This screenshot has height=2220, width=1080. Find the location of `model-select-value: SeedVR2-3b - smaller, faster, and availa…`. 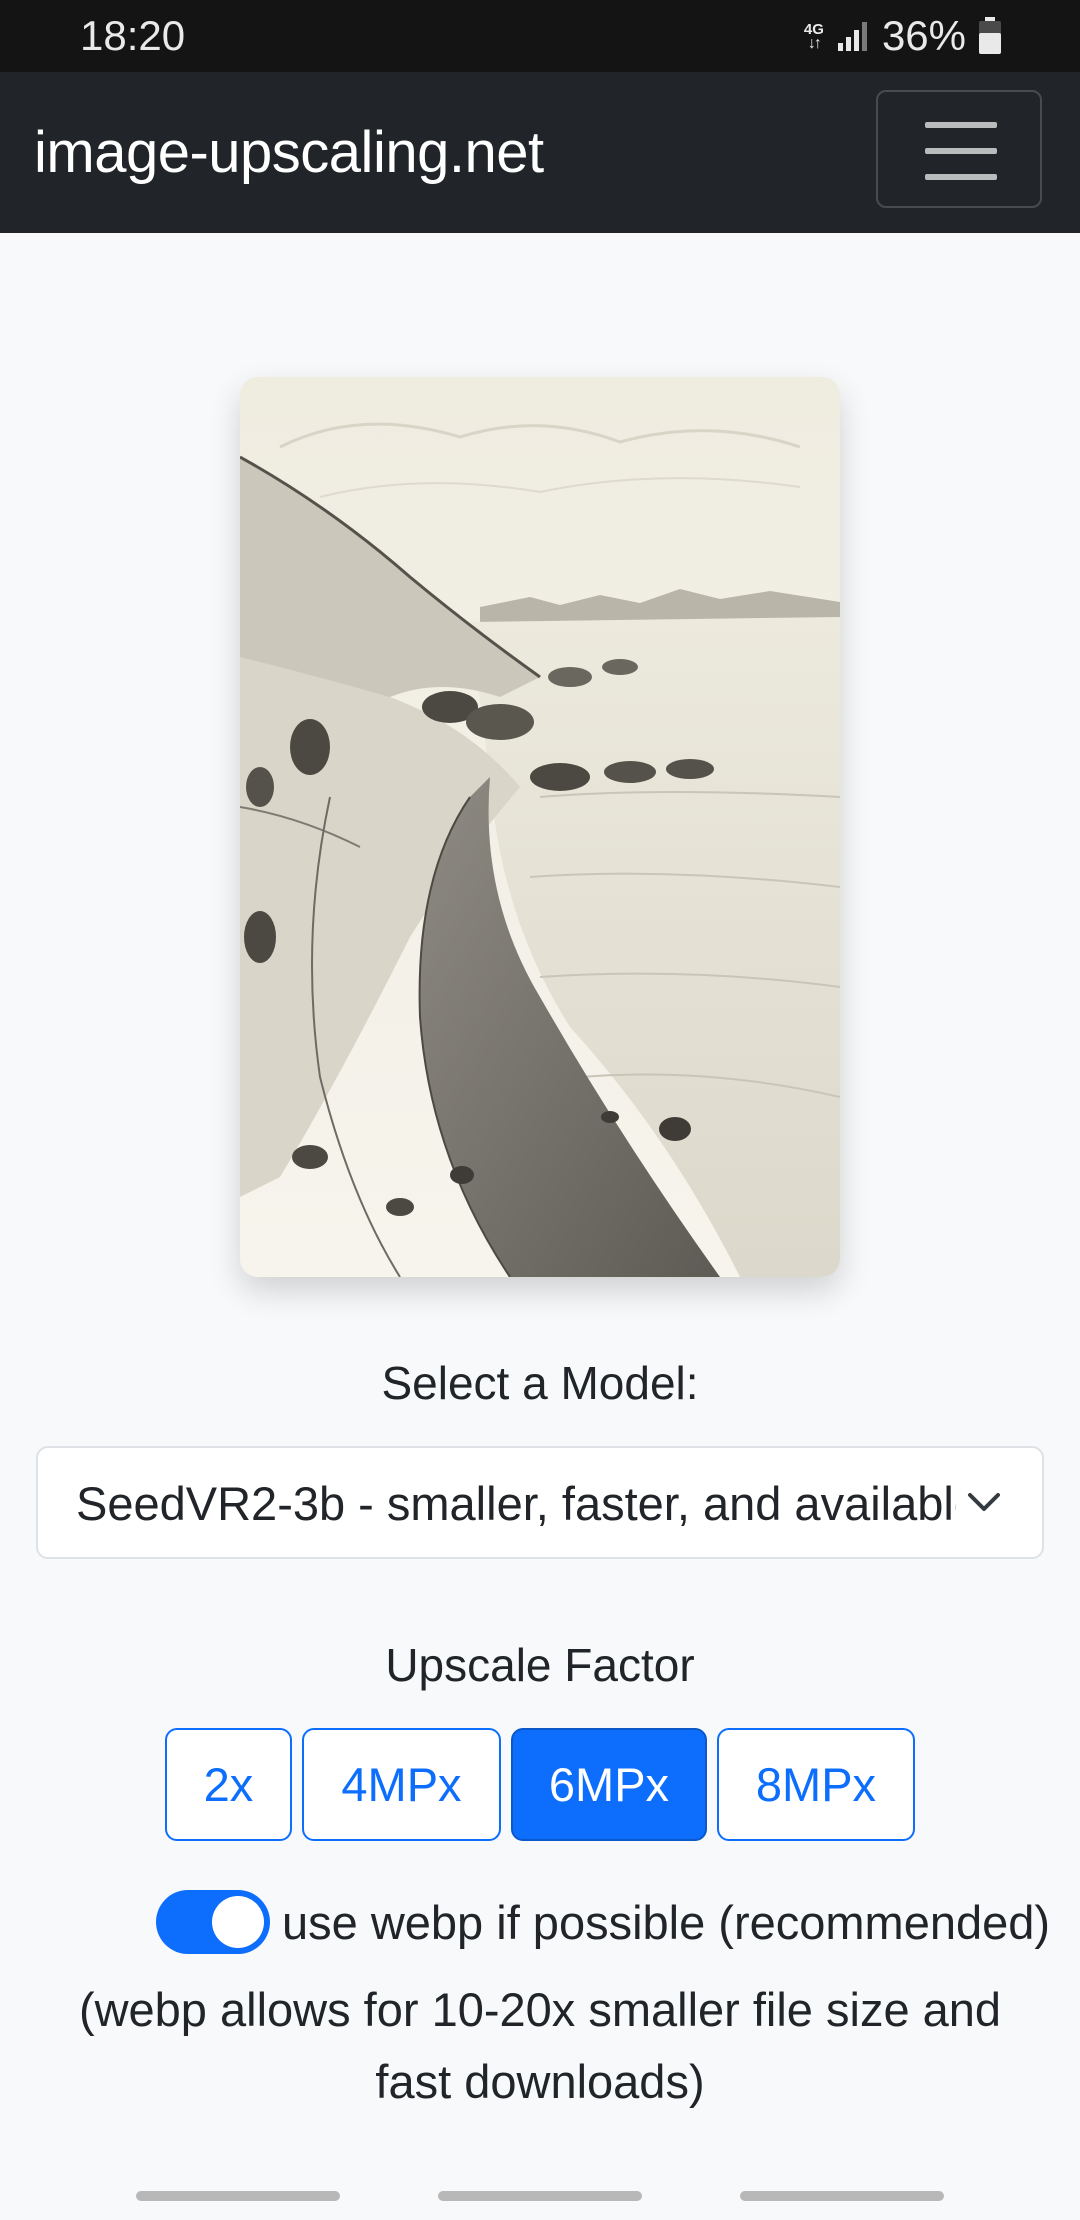

model-select-value: SeedVR2-3b - smaller, faster, and availa… is located at coordinates (516, 1503).